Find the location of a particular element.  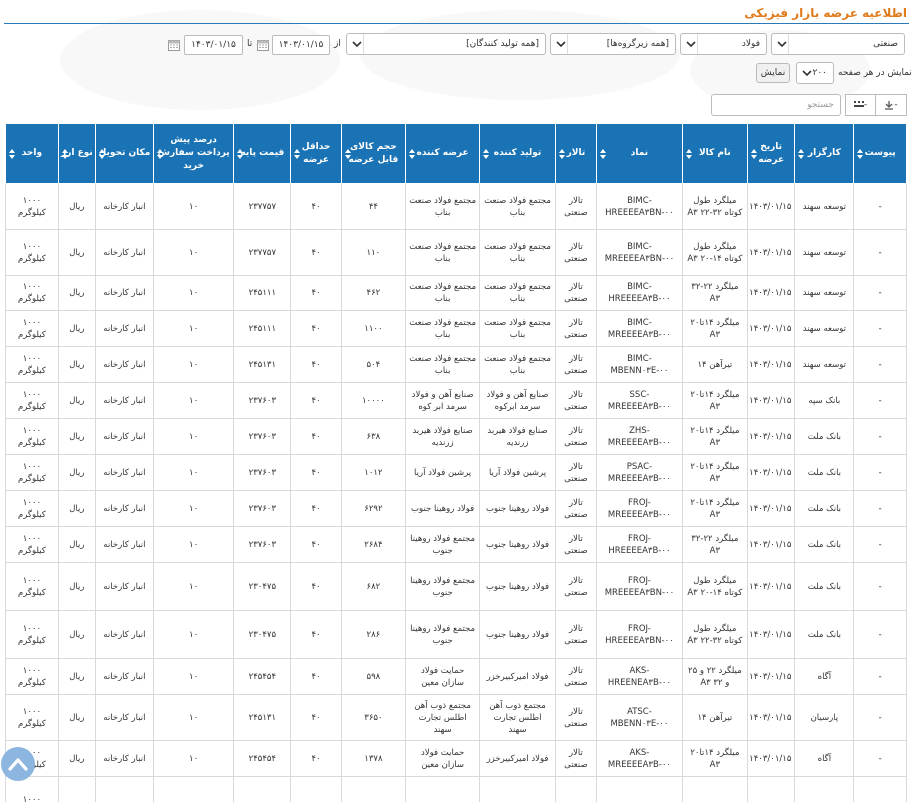

column-header: نام کالا is located at coordinates (714, 153).